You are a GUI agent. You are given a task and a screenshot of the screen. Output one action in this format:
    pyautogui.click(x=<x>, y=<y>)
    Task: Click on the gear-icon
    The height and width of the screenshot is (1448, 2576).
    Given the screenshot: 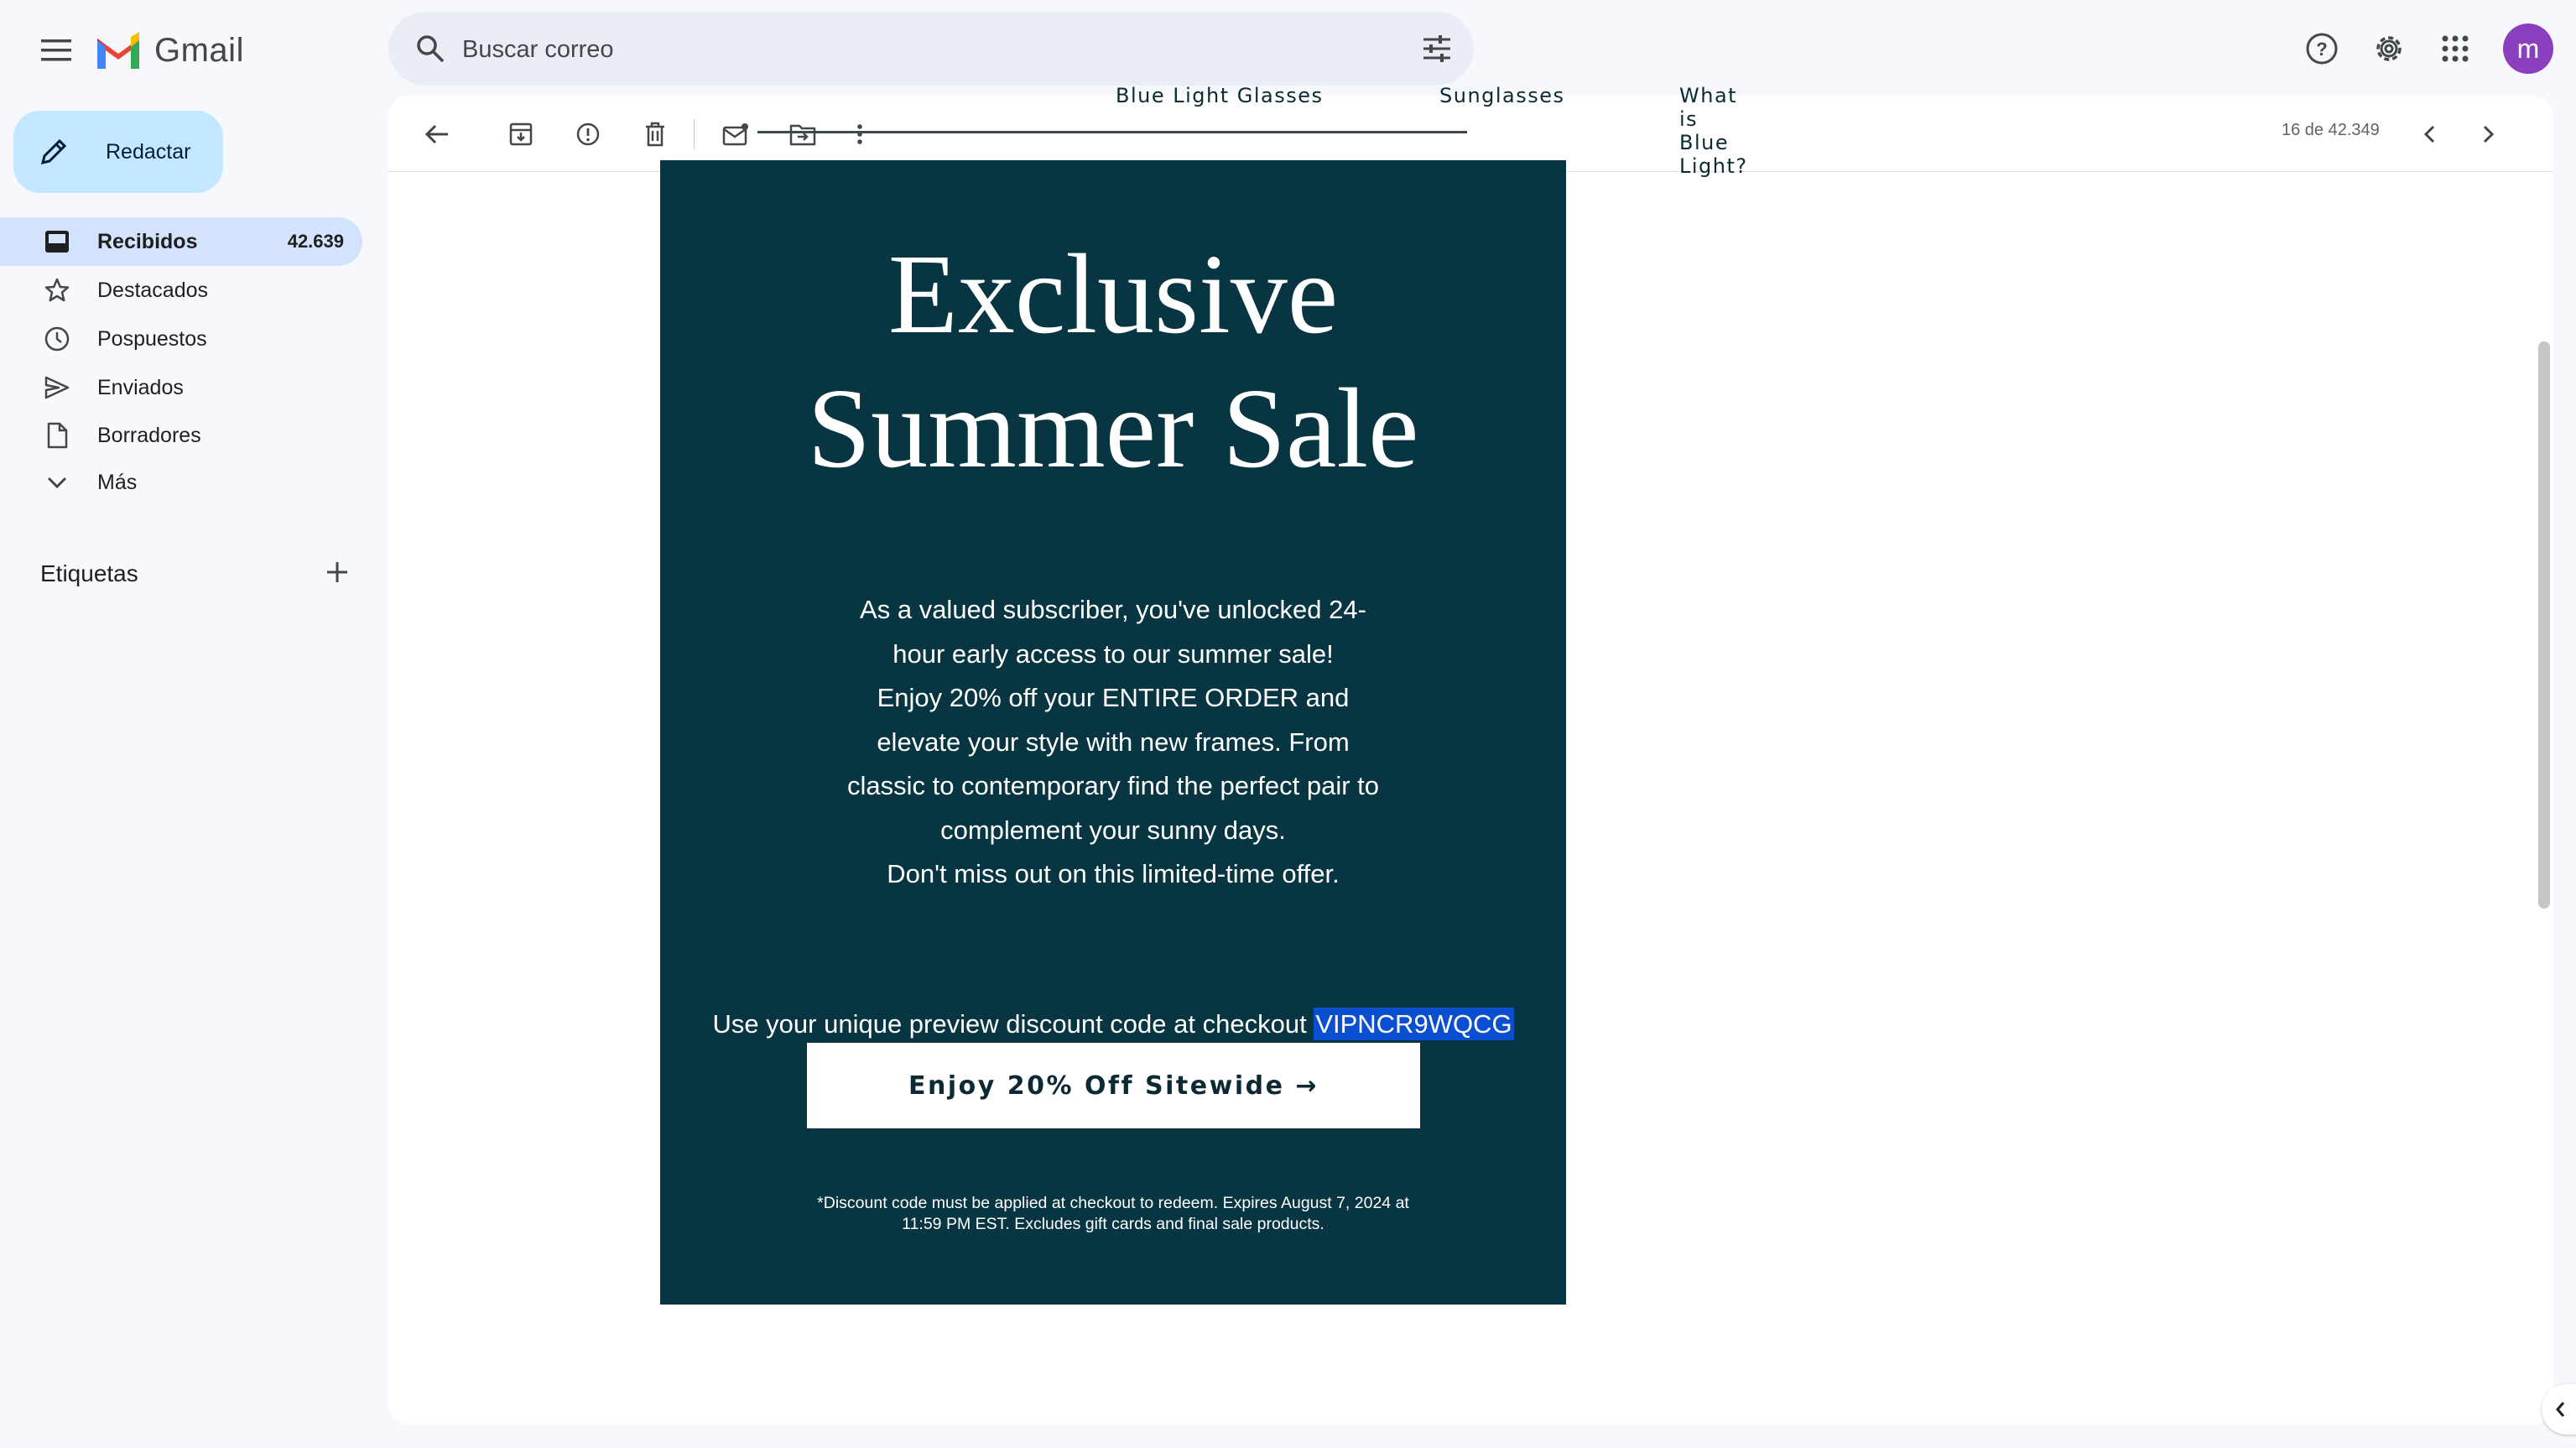 What is the action you would take?
    pyautogui.click(x=2389, y=49)
    